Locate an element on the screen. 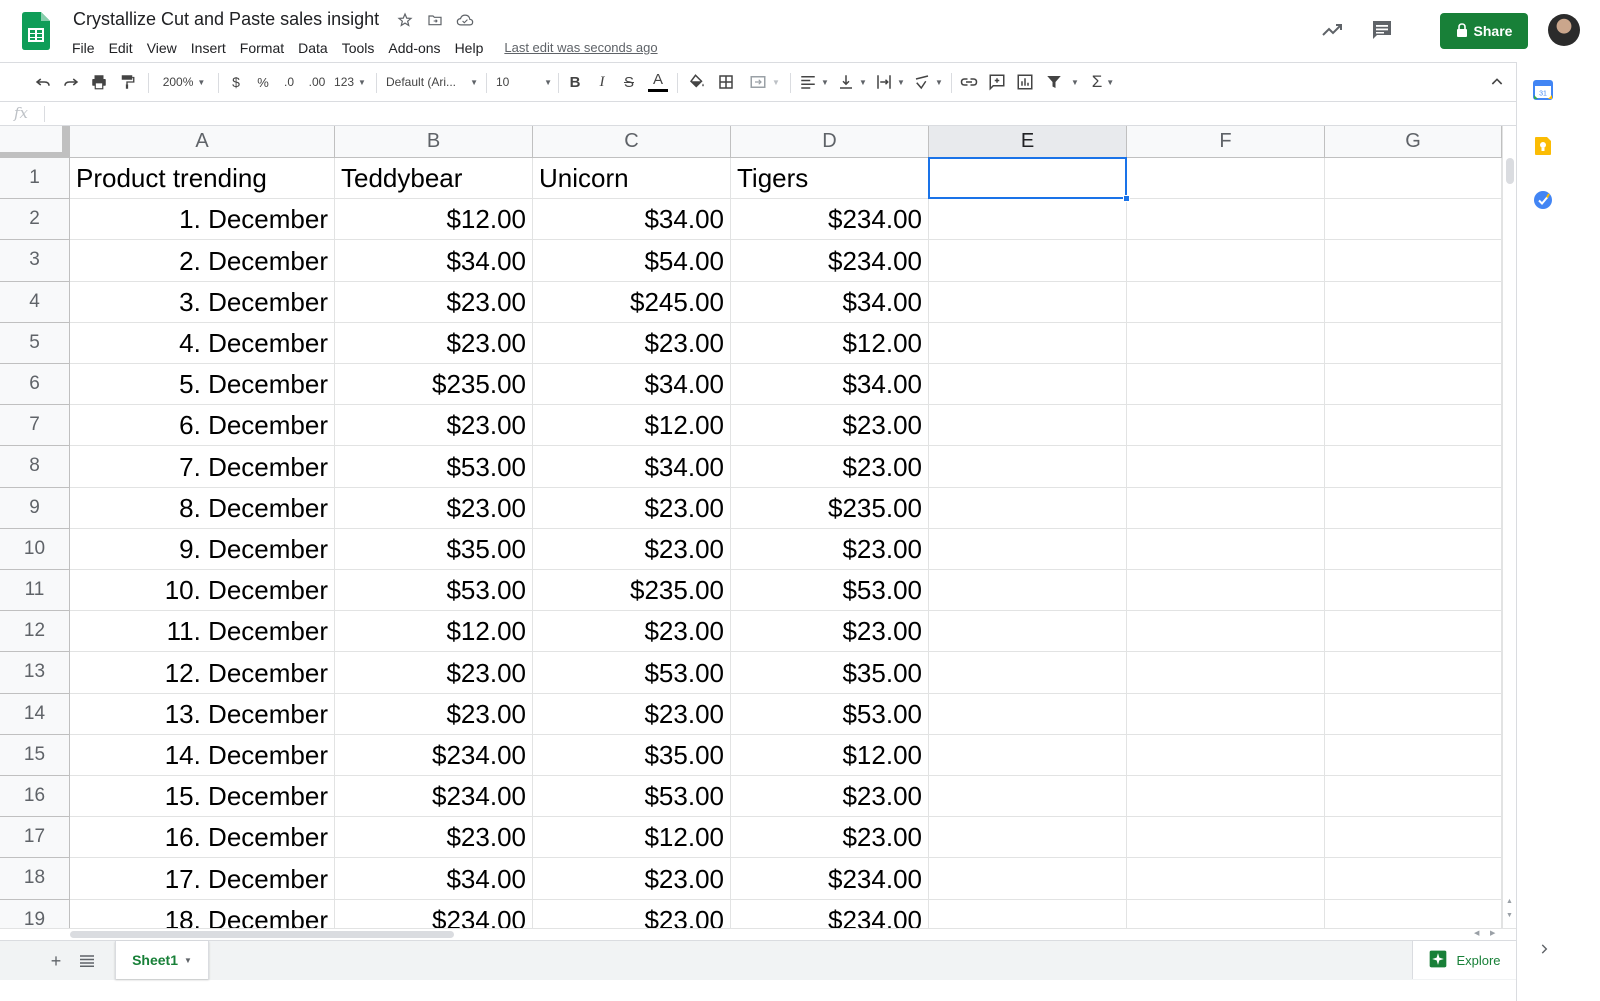 Image resolution: width=1600 pixels, height=1001 pixels. currency-format-button: $ is located at coordinates (236, 82).